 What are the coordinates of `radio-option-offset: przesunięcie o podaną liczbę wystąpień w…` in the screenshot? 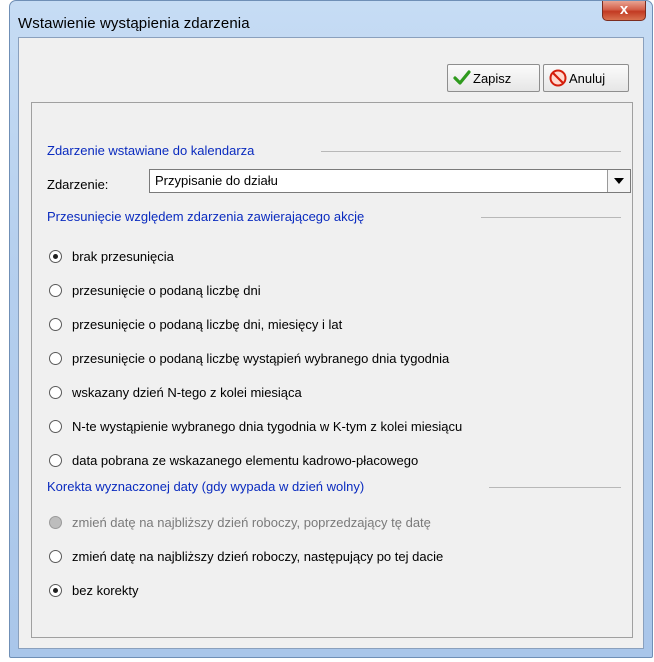 It's located at (249, 358).